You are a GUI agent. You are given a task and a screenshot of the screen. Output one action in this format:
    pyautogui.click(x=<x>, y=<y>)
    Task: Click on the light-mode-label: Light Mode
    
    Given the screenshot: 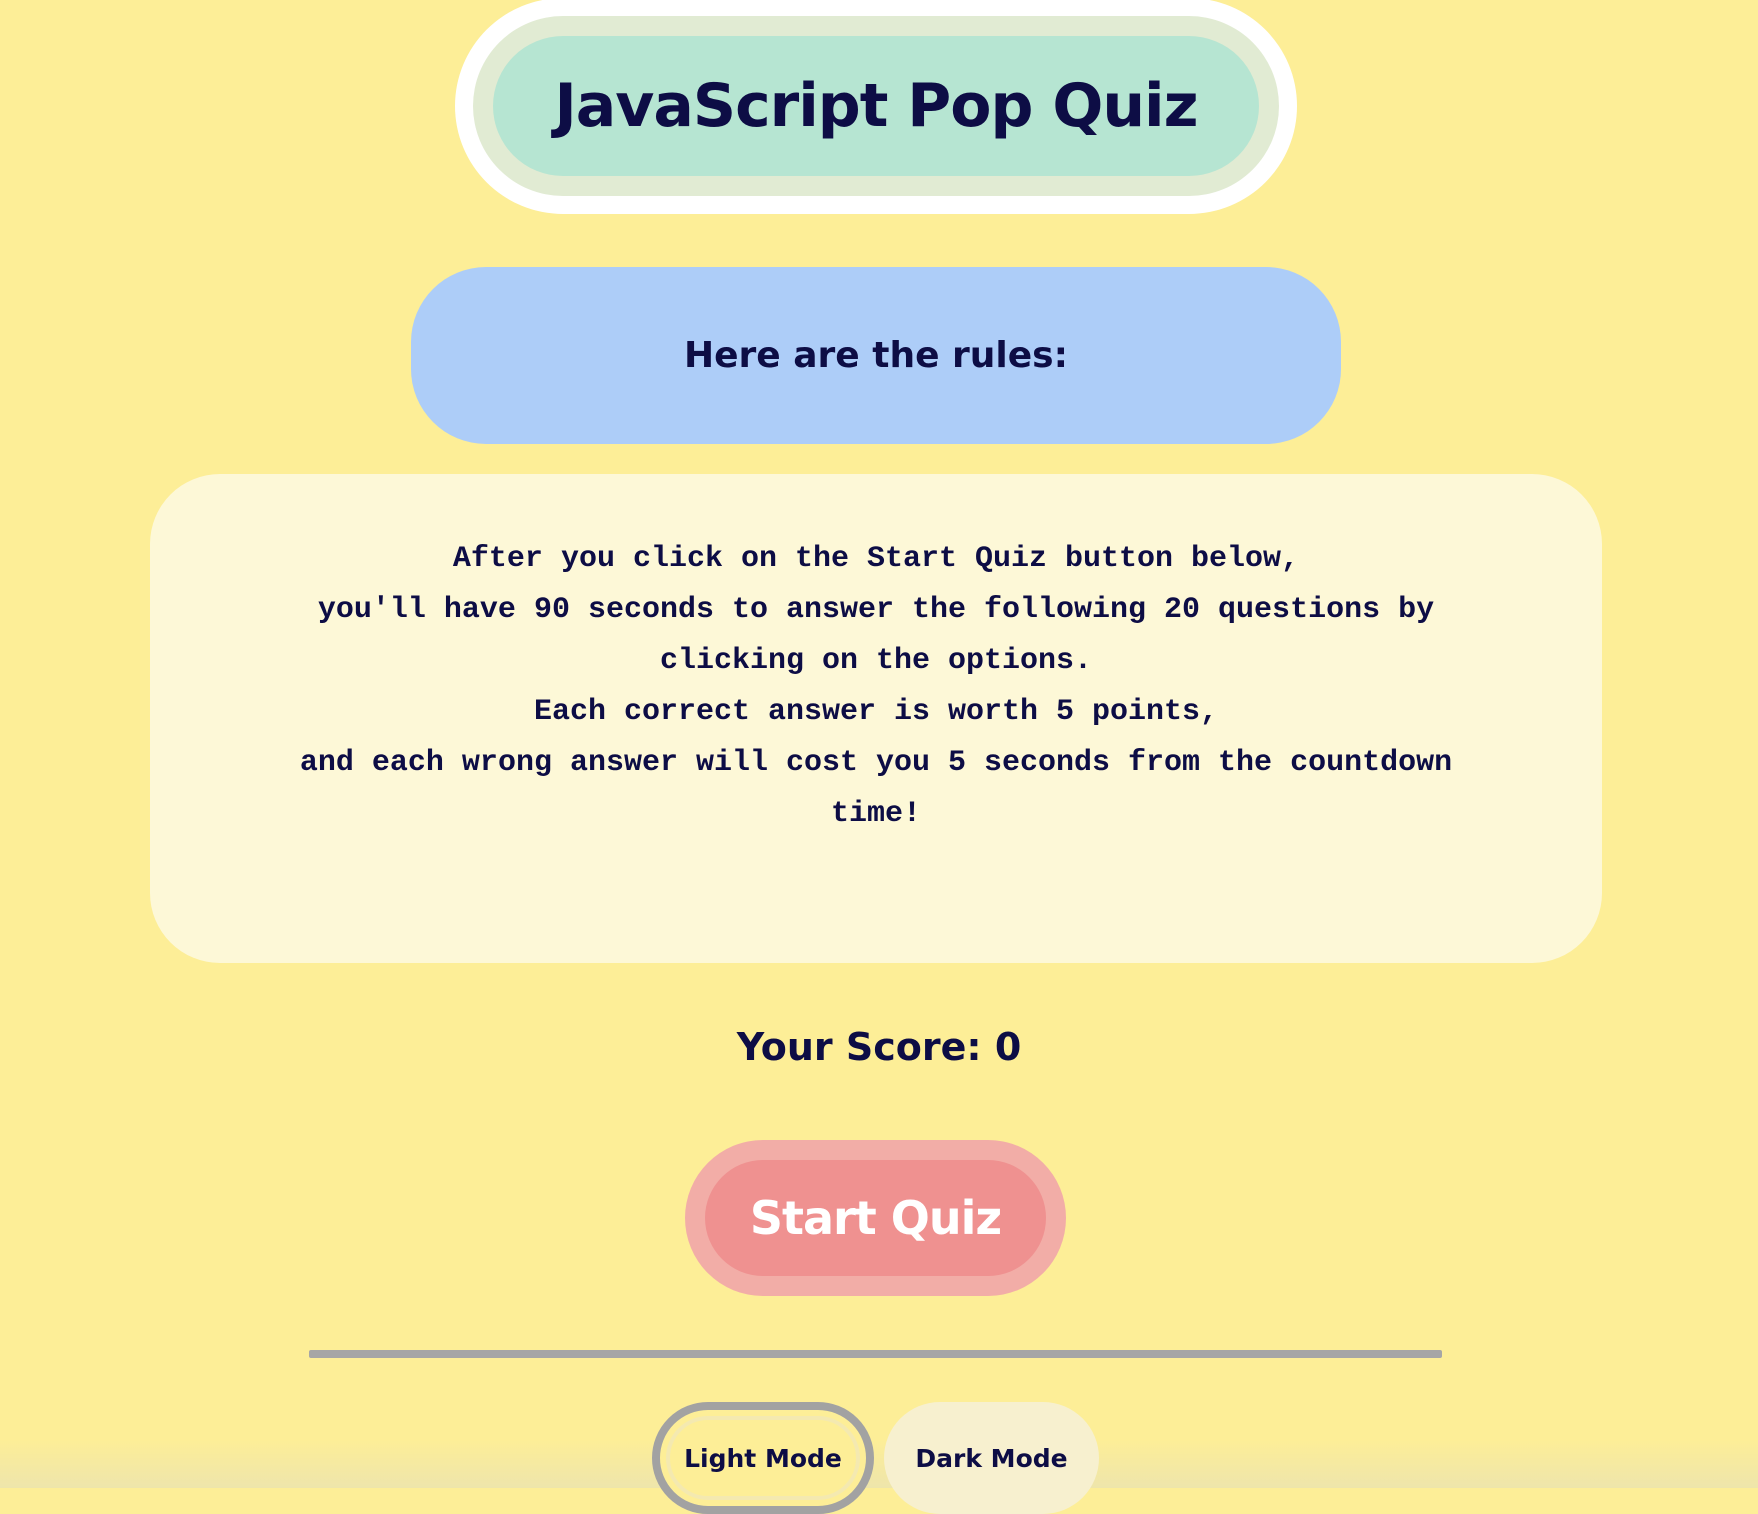 What is the action you would take?
    pyautogui.click(x=763, y=1458)
    